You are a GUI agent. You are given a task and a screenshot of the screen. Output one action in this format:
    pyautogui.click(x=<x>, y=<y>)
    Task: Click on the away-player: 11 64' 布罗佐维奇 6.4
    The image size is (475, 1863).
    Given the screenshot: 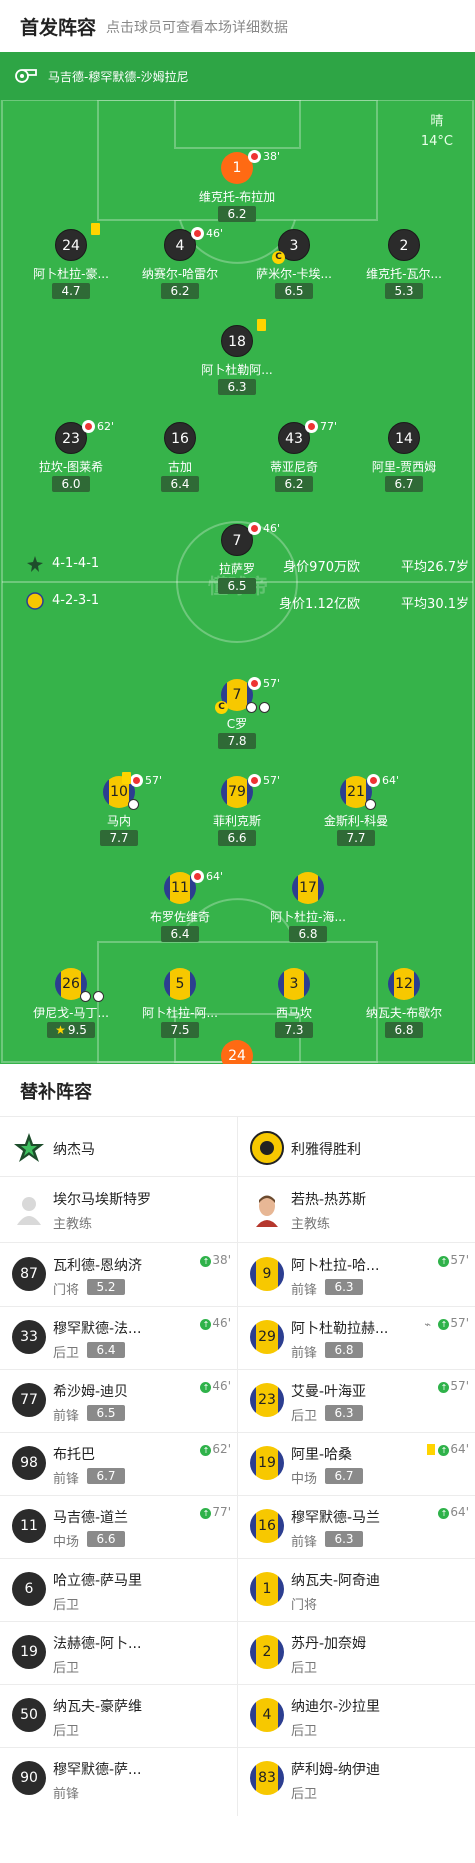 What is the action you would take?
    pyautogui.click(x=180, y=916)
    